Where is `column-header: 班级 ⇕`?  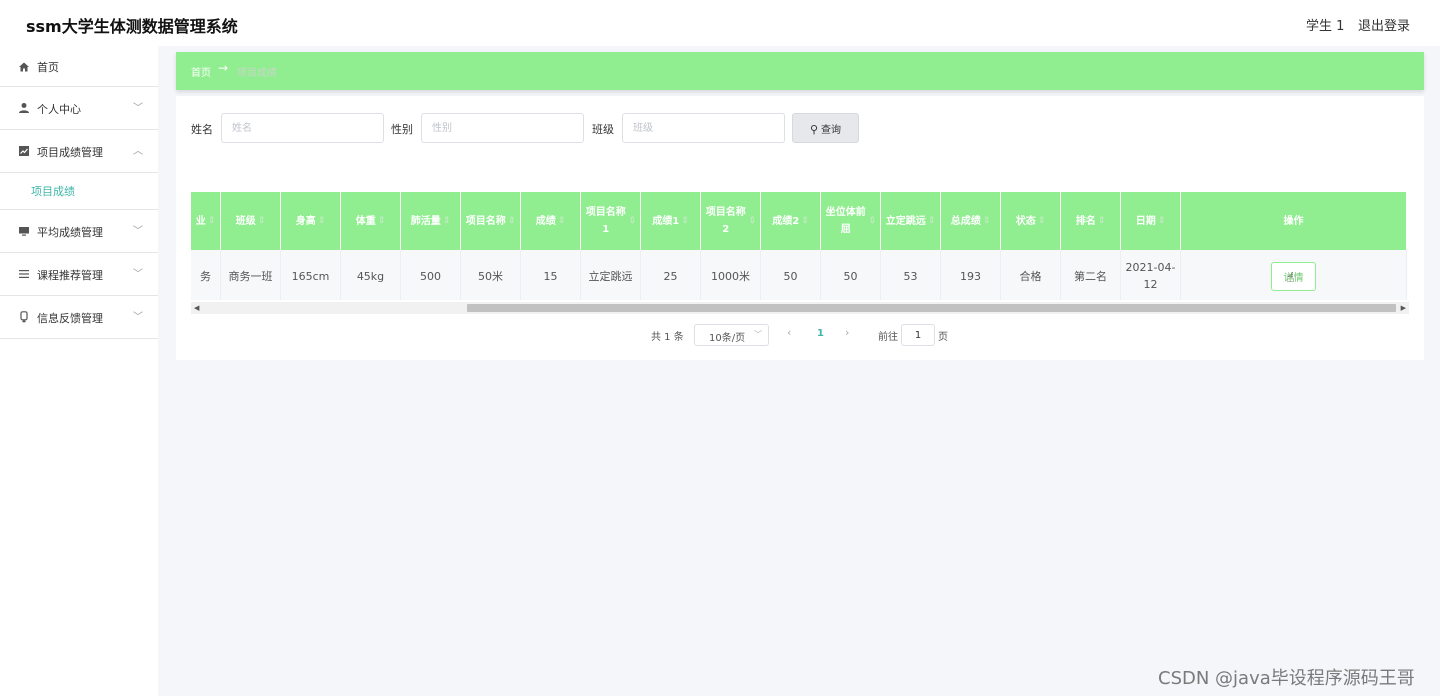
column-header: 班级 ⇕ is located at coordinates (251, 221).